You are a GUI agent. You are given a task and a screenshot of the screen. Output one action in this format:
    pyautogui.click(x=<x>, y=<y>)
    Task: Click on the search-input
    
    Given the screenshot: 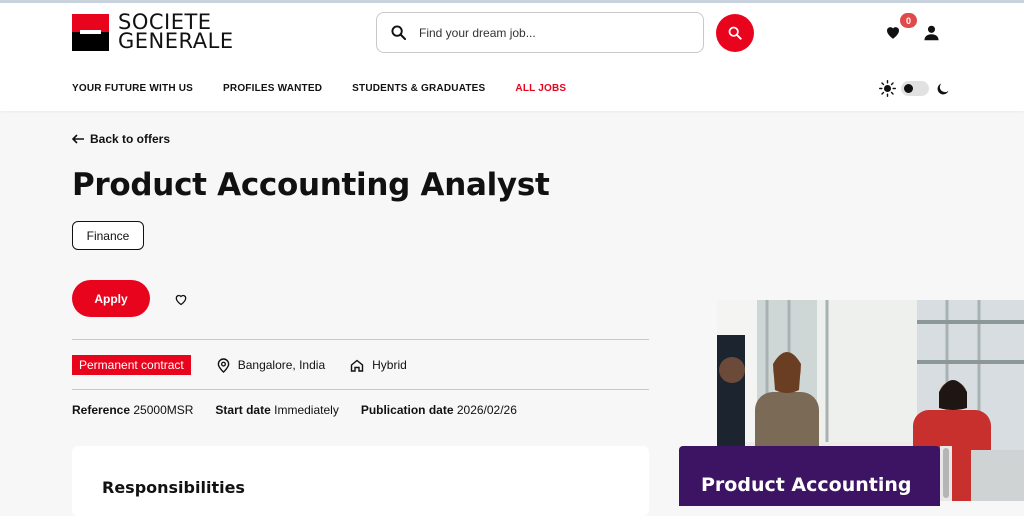 What is the action you would take?
    pyautogui.click(x=549, y=32)
    